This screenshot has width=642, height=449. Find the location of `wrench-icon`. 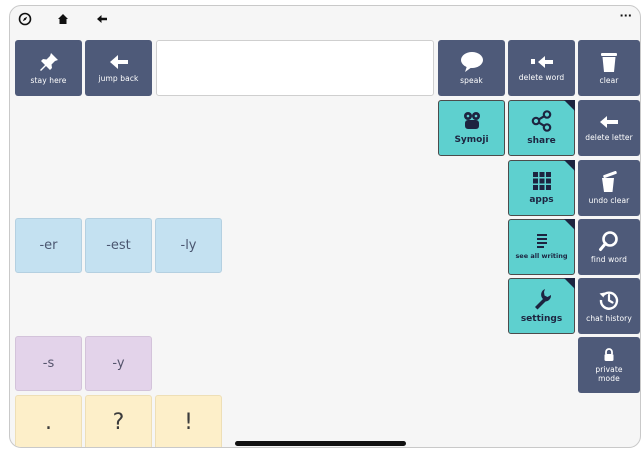

wrench-icon is located at coordinates (542, 299).